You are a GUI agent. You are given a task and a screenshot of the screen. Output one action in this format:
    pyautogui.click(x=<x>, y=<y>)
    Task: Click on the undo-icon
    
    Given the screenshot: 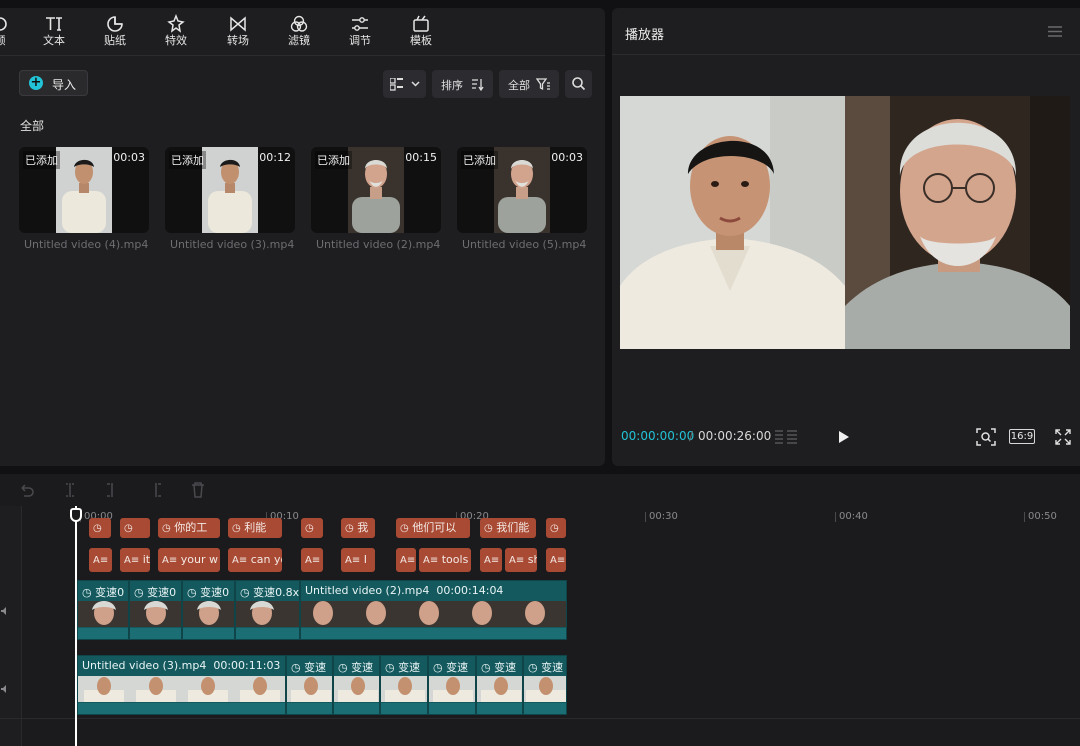 What is the action you would take?
    pyautogui.click(x=26, y=490)
    